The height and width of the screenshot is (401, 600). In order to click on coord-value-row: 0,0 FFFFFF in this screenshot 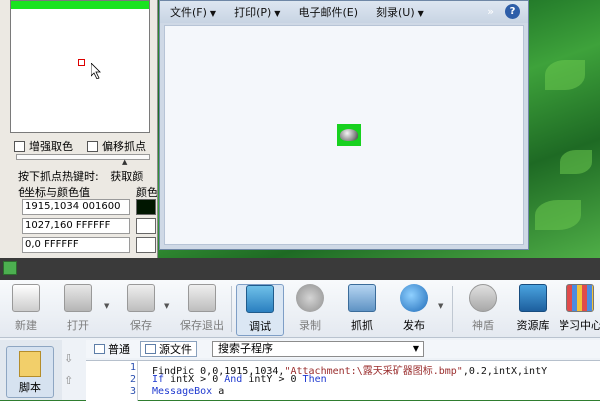, I will do `click(76, 245)`.